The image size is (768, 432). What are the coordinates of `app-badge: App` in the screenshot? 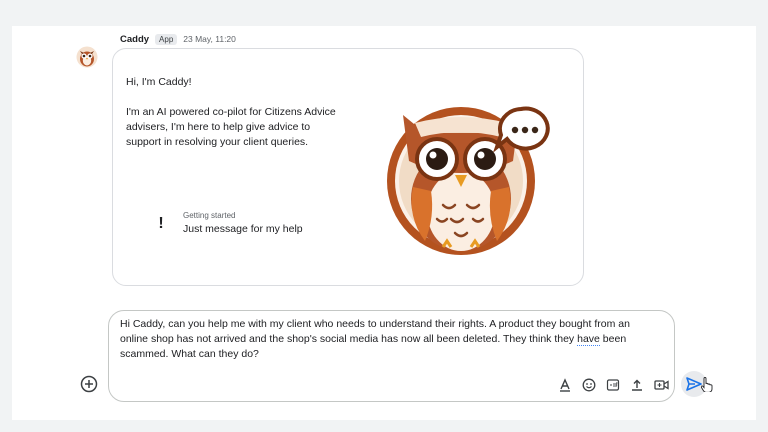 It's located at (166, 39).